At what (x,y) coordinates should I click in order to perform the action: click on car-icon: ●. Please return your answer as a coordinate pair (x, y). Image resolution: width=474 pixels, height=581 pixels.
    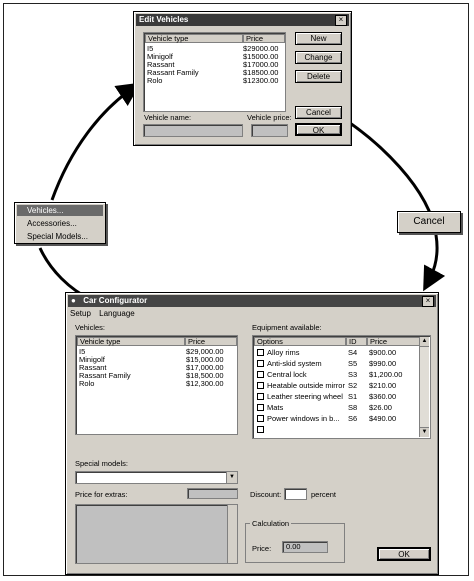
    Looking at the image, I should click on (73, 300).